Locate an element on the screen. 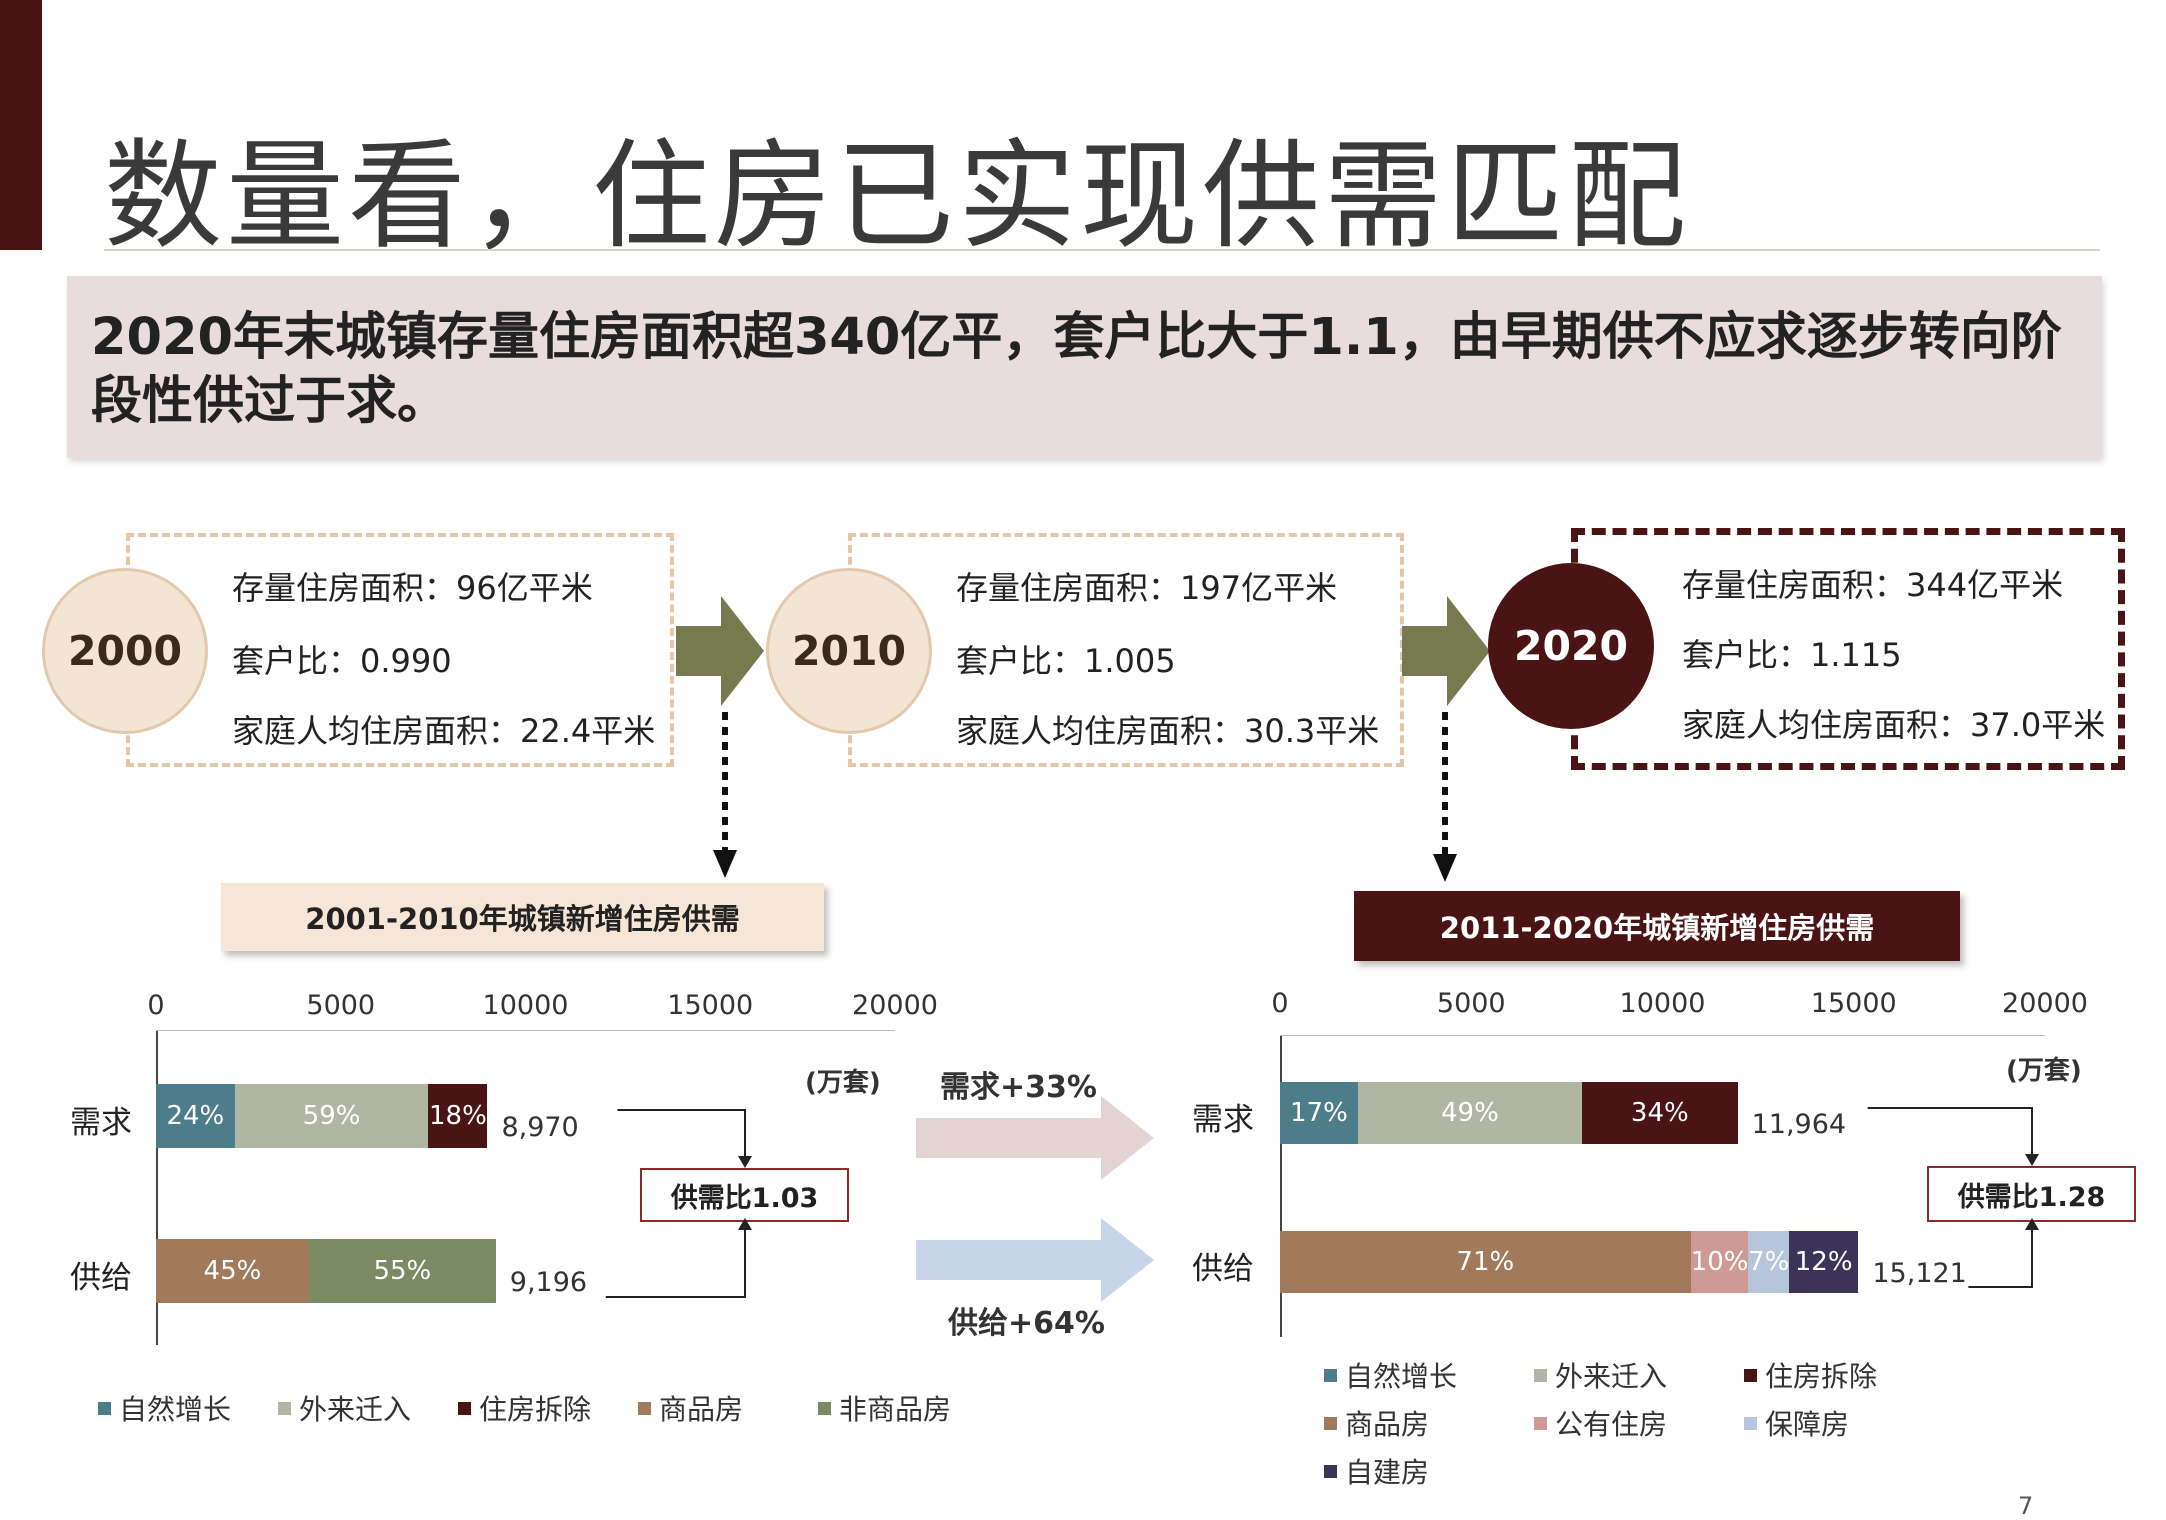  milestone-ratio-2010: 套户比：1.005 is located at coordinates (1066, 661).